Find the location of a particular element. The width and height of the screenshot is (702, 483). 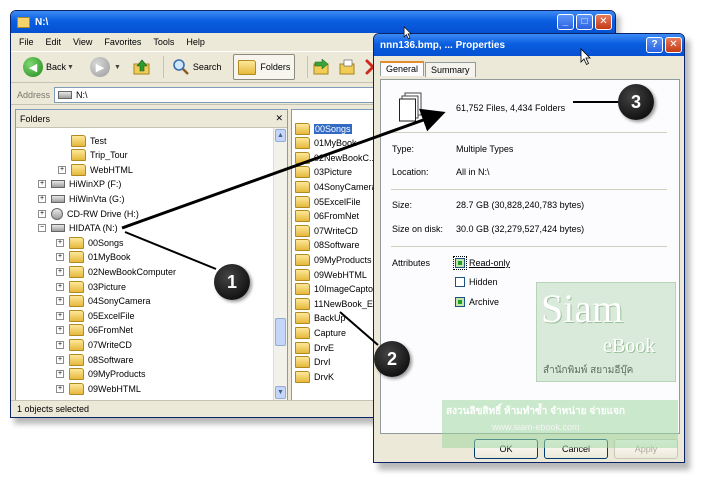

callout-1-leader is located at coordinates (170, 250).